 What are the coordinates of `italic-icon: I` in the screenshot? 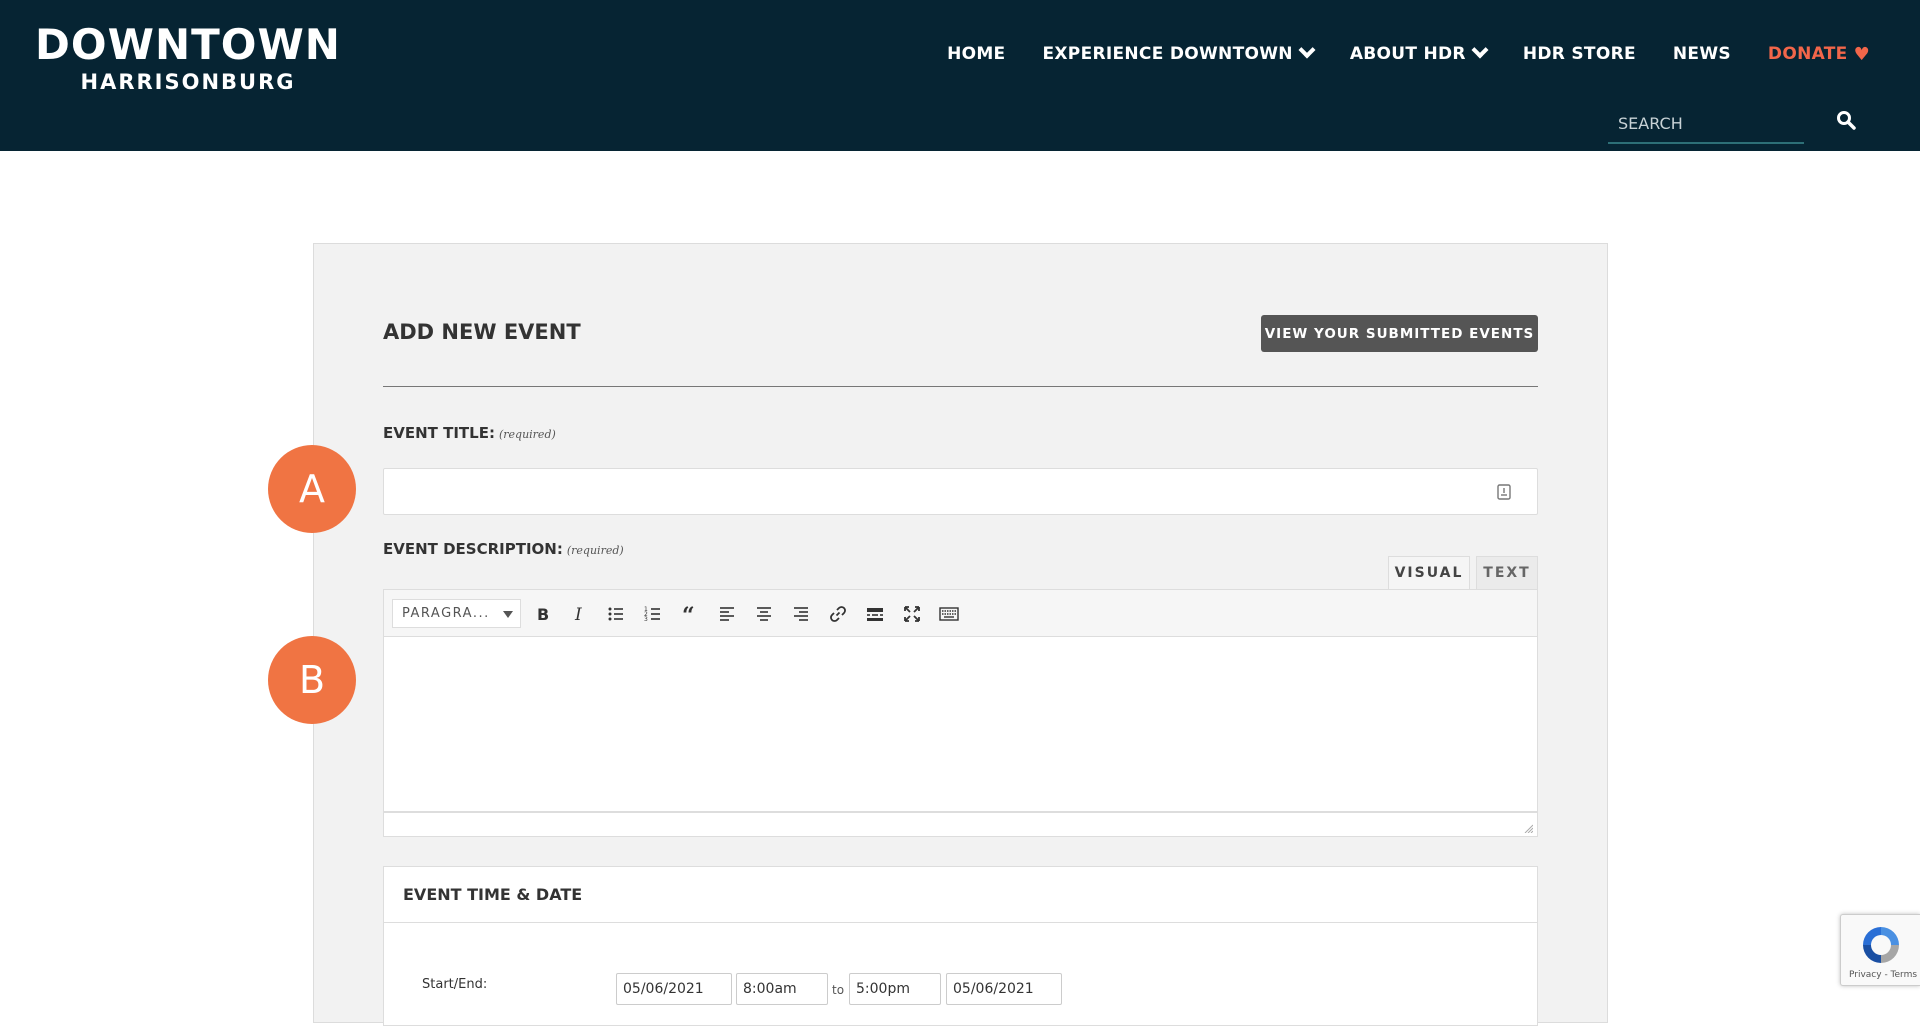 It's located at (578, 614).